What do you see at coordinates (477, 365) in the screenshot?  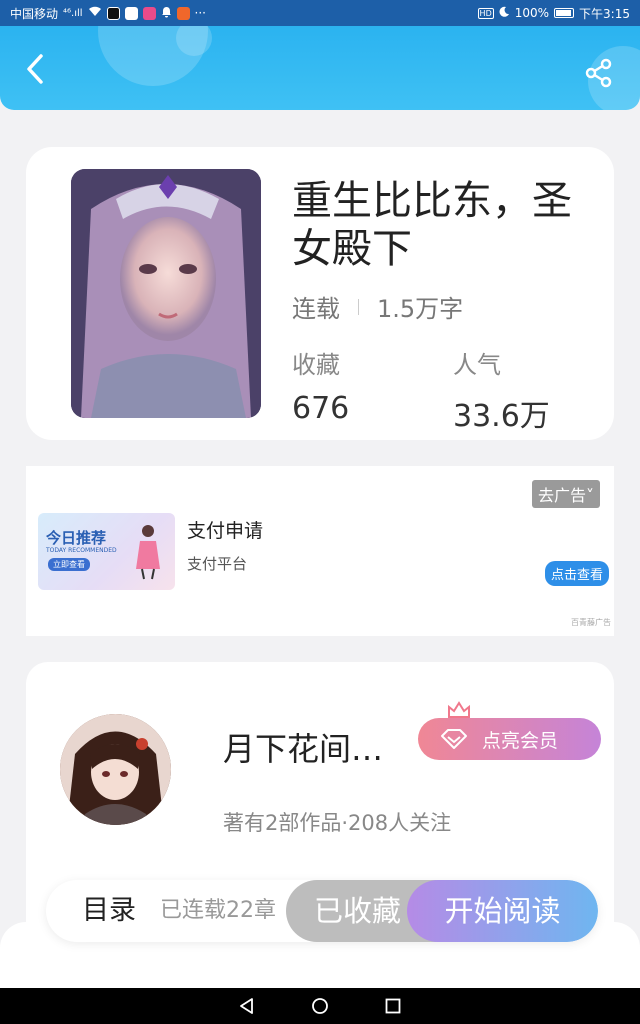 I see `popularity-label: 人气` at bounding box center [477, 365].